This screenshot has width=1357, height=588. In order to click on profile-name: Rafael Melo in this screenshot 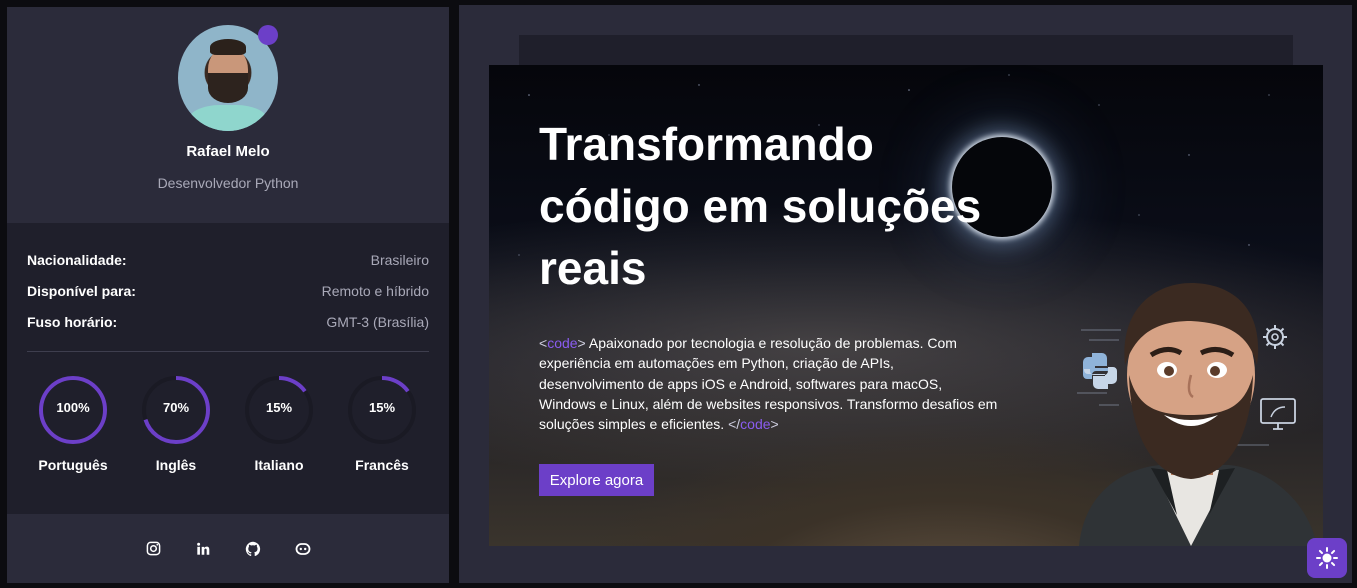, I will do `click(228, 151)`.